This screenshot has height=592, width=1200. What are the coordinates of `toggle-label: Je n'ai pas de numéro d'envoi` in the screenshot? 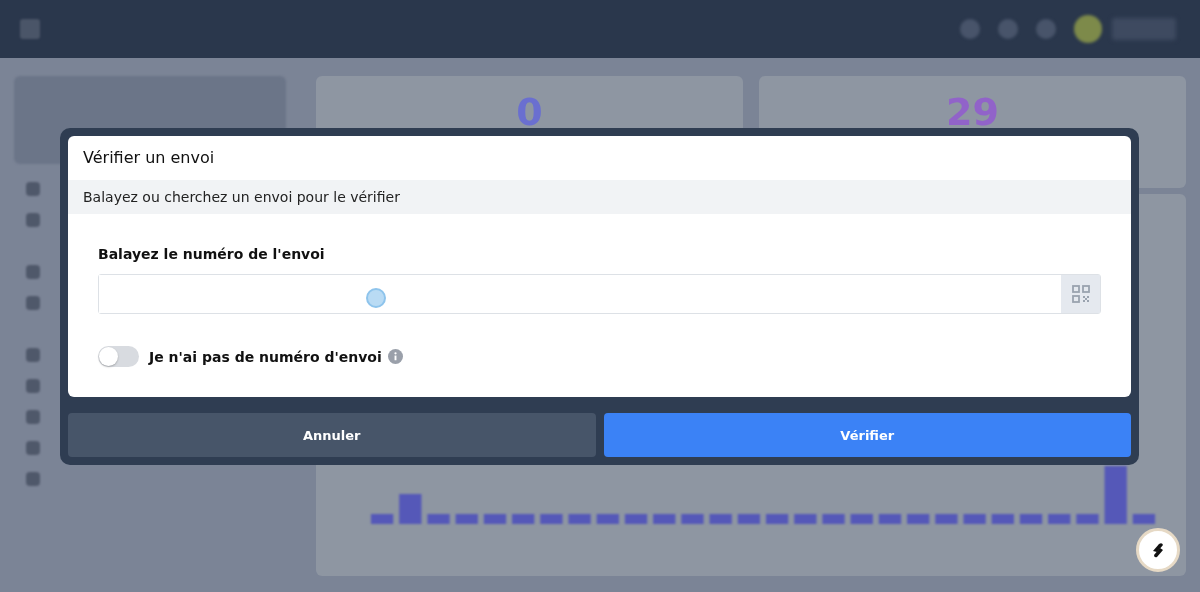 It's located at (265, 356).